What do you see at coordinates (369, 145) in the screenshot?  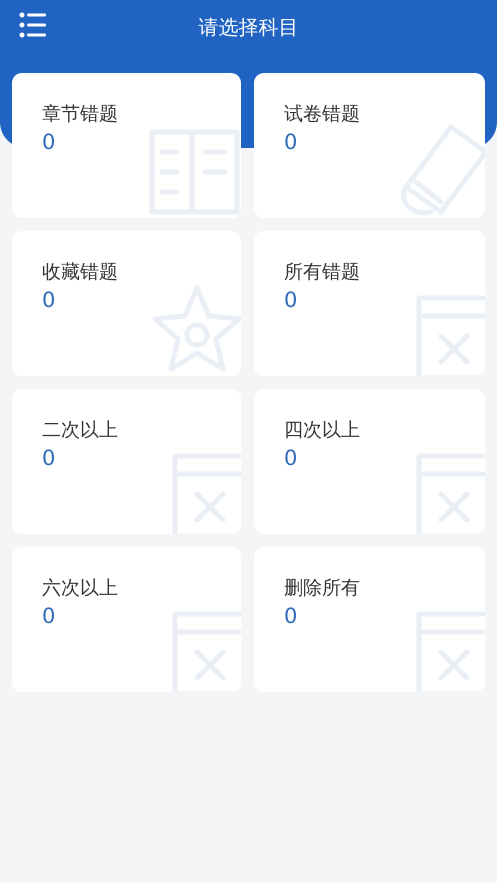 I see `category-card: 试卷错题 0` at bounding box center [369, 145].